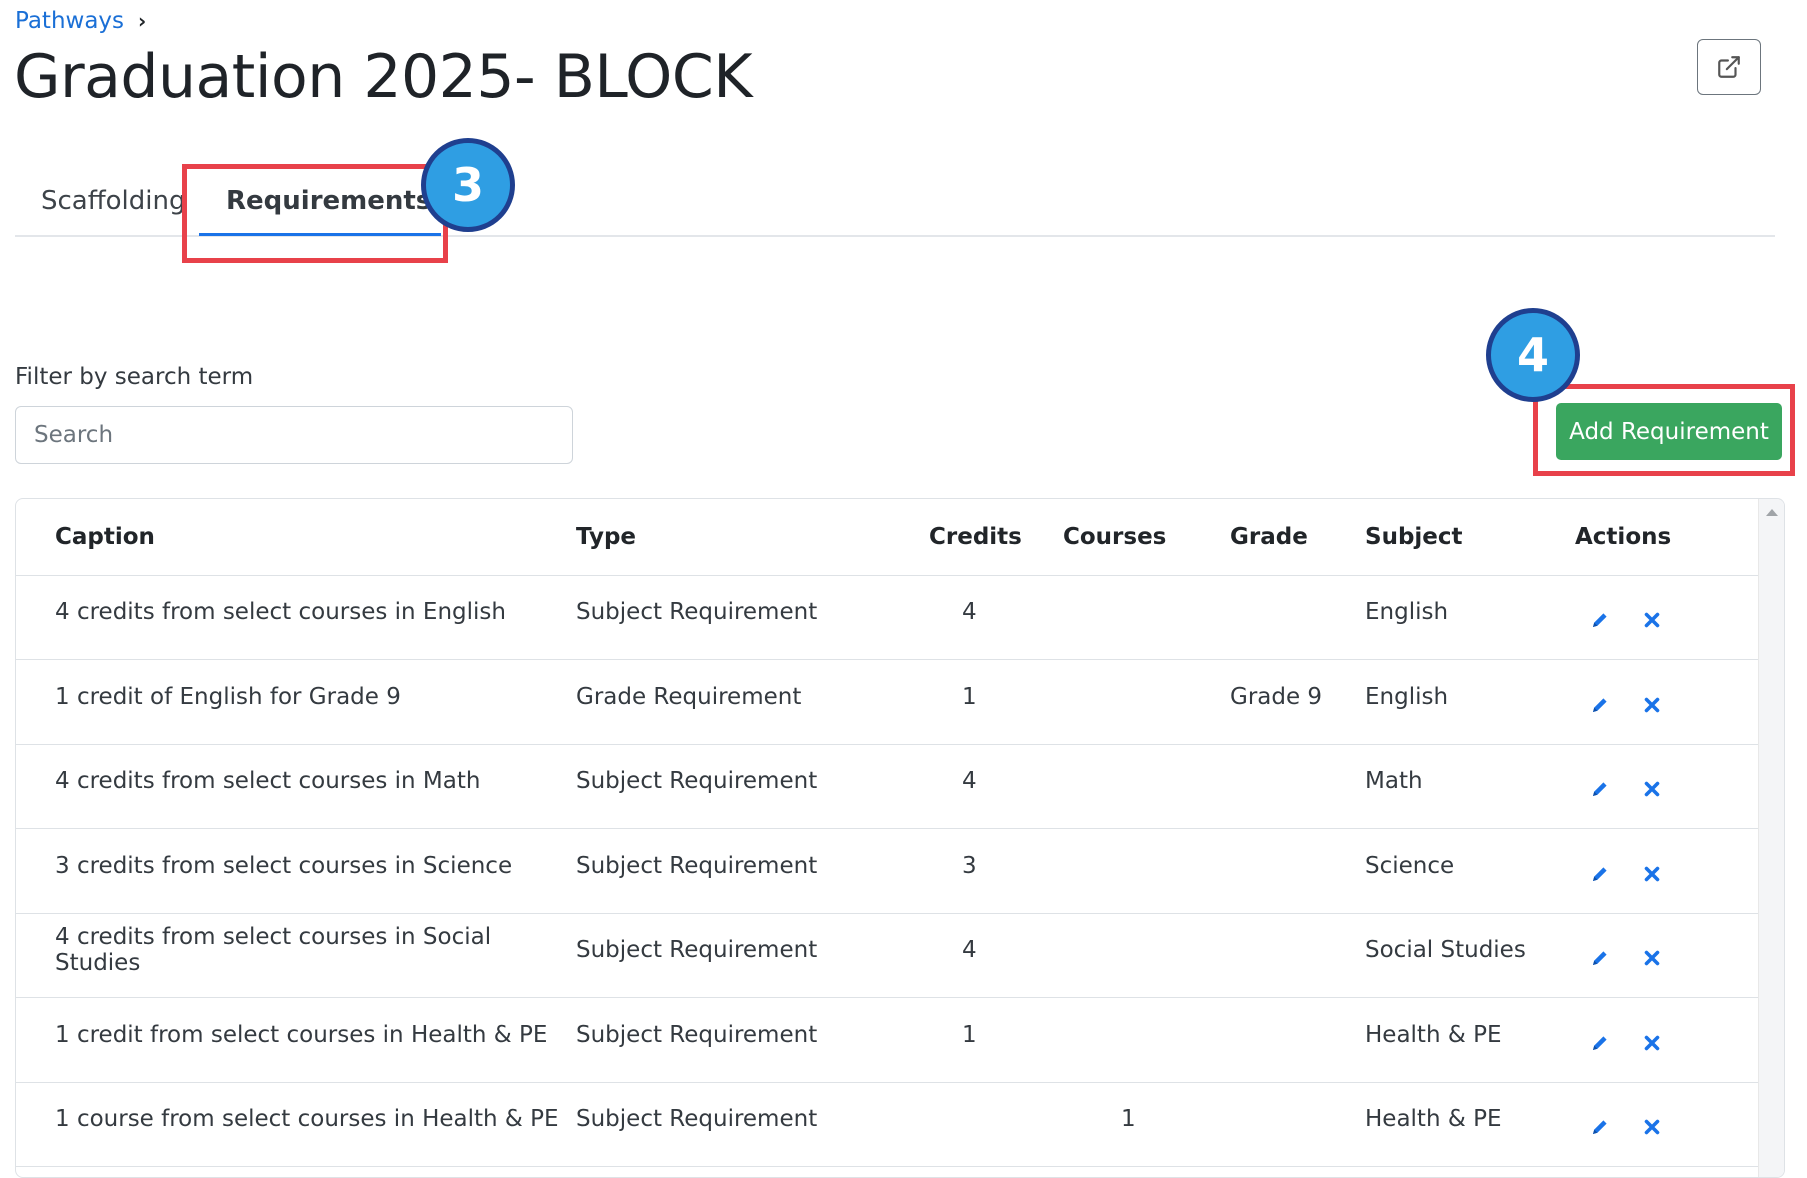 Image resolution: width=1807 pixels, height=1178 pixels. Describe the element at coordinates (1463, 786) in the screenshot. I see `cell-subject: Math` at that location.